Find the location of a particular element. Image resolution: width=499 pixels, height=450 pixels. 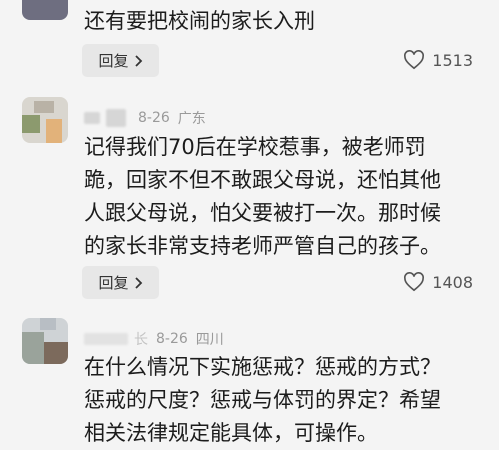

comment-line: 还有要把校闹的家长入刑 is located at coordinates (199, 21).